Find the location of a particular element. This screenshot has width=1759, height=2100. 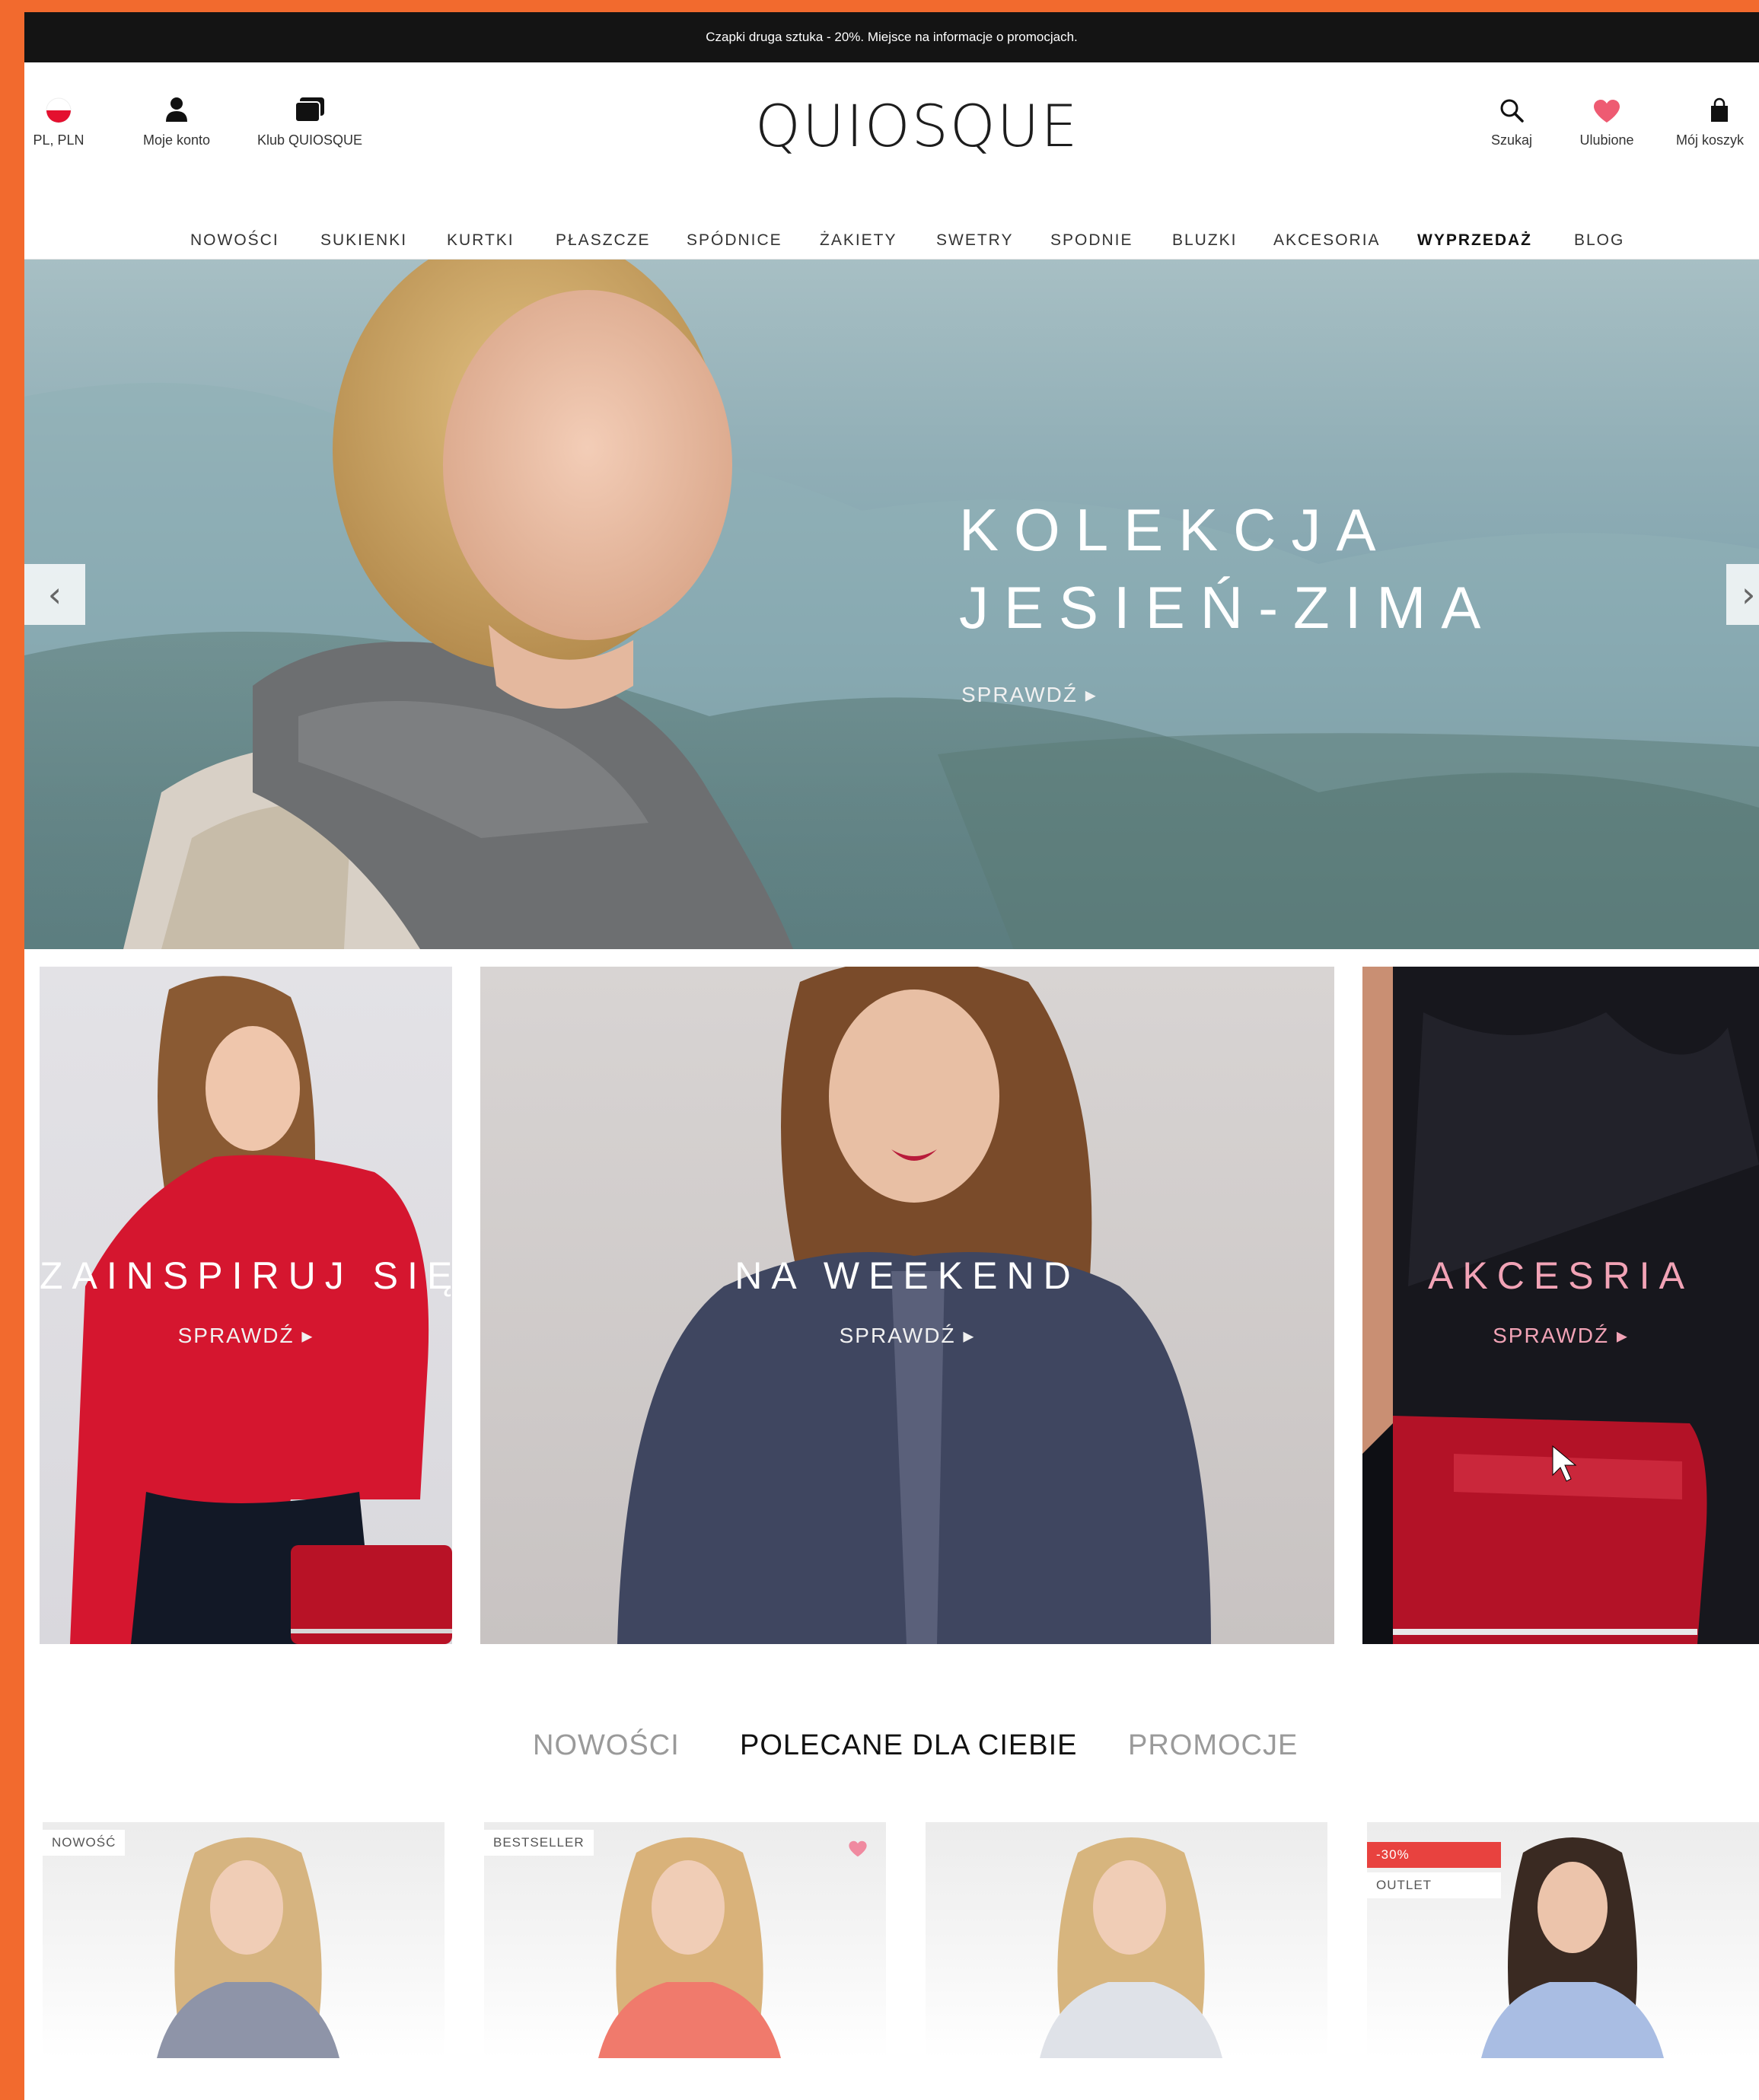

club-label: Klub QUIOSQUE is located at coordinates (310, 140).